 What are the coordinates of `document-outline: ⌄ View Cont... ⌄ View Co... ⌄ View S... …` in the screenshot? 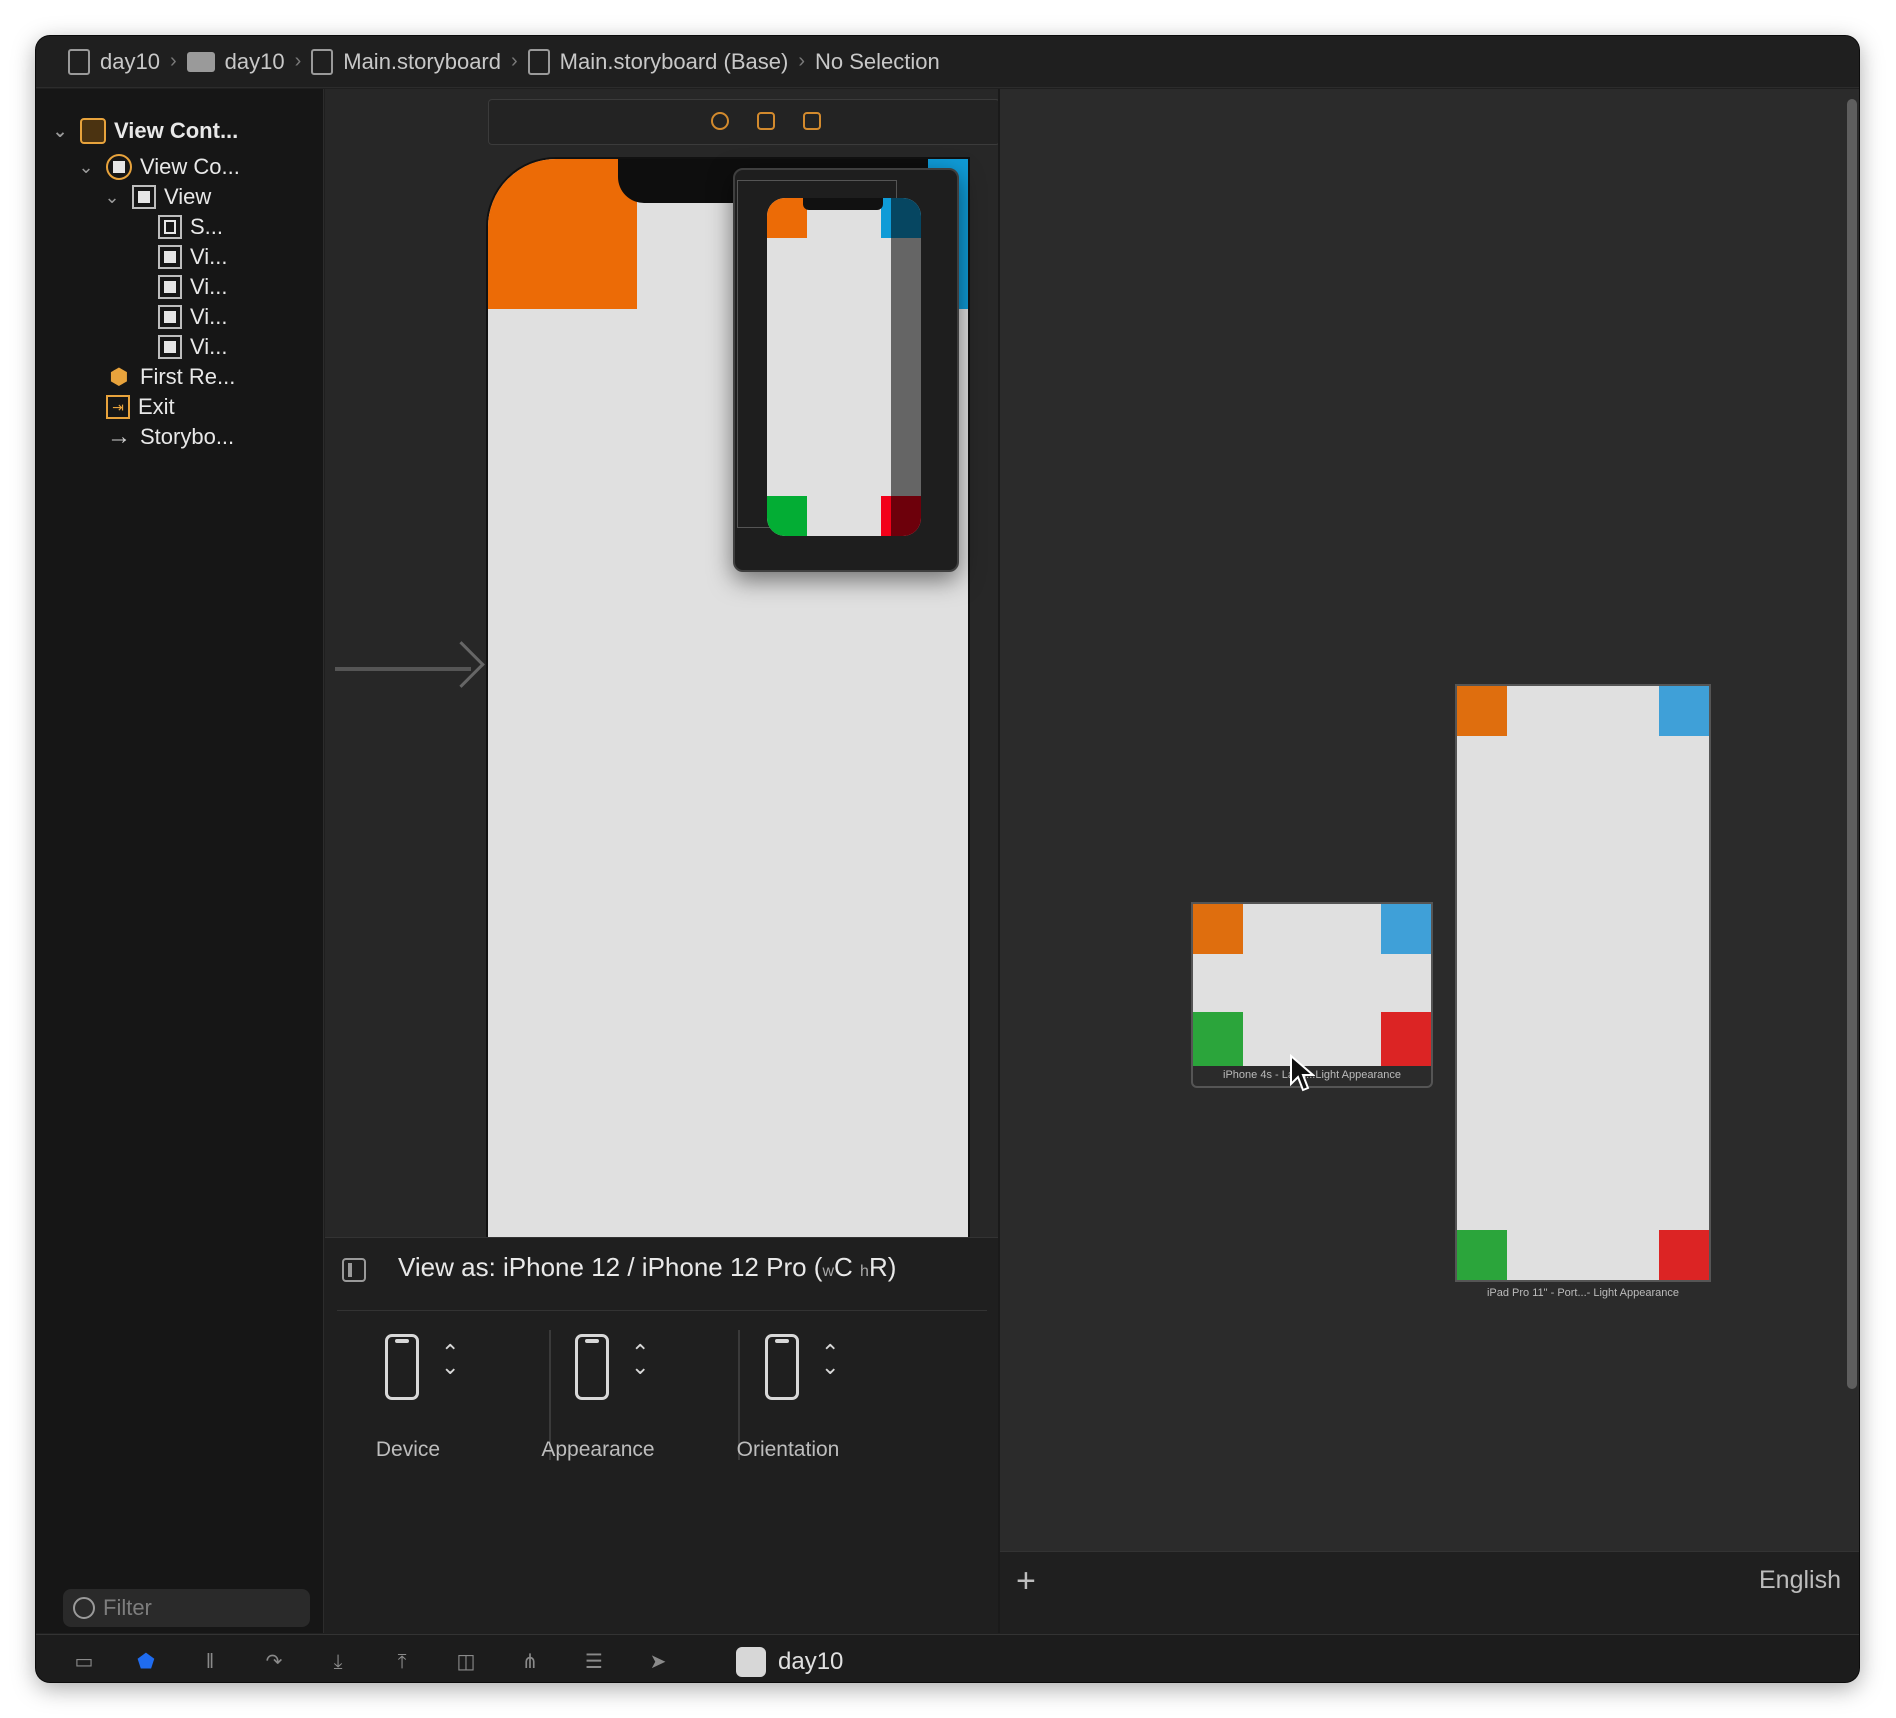 It's located at (180, 861).